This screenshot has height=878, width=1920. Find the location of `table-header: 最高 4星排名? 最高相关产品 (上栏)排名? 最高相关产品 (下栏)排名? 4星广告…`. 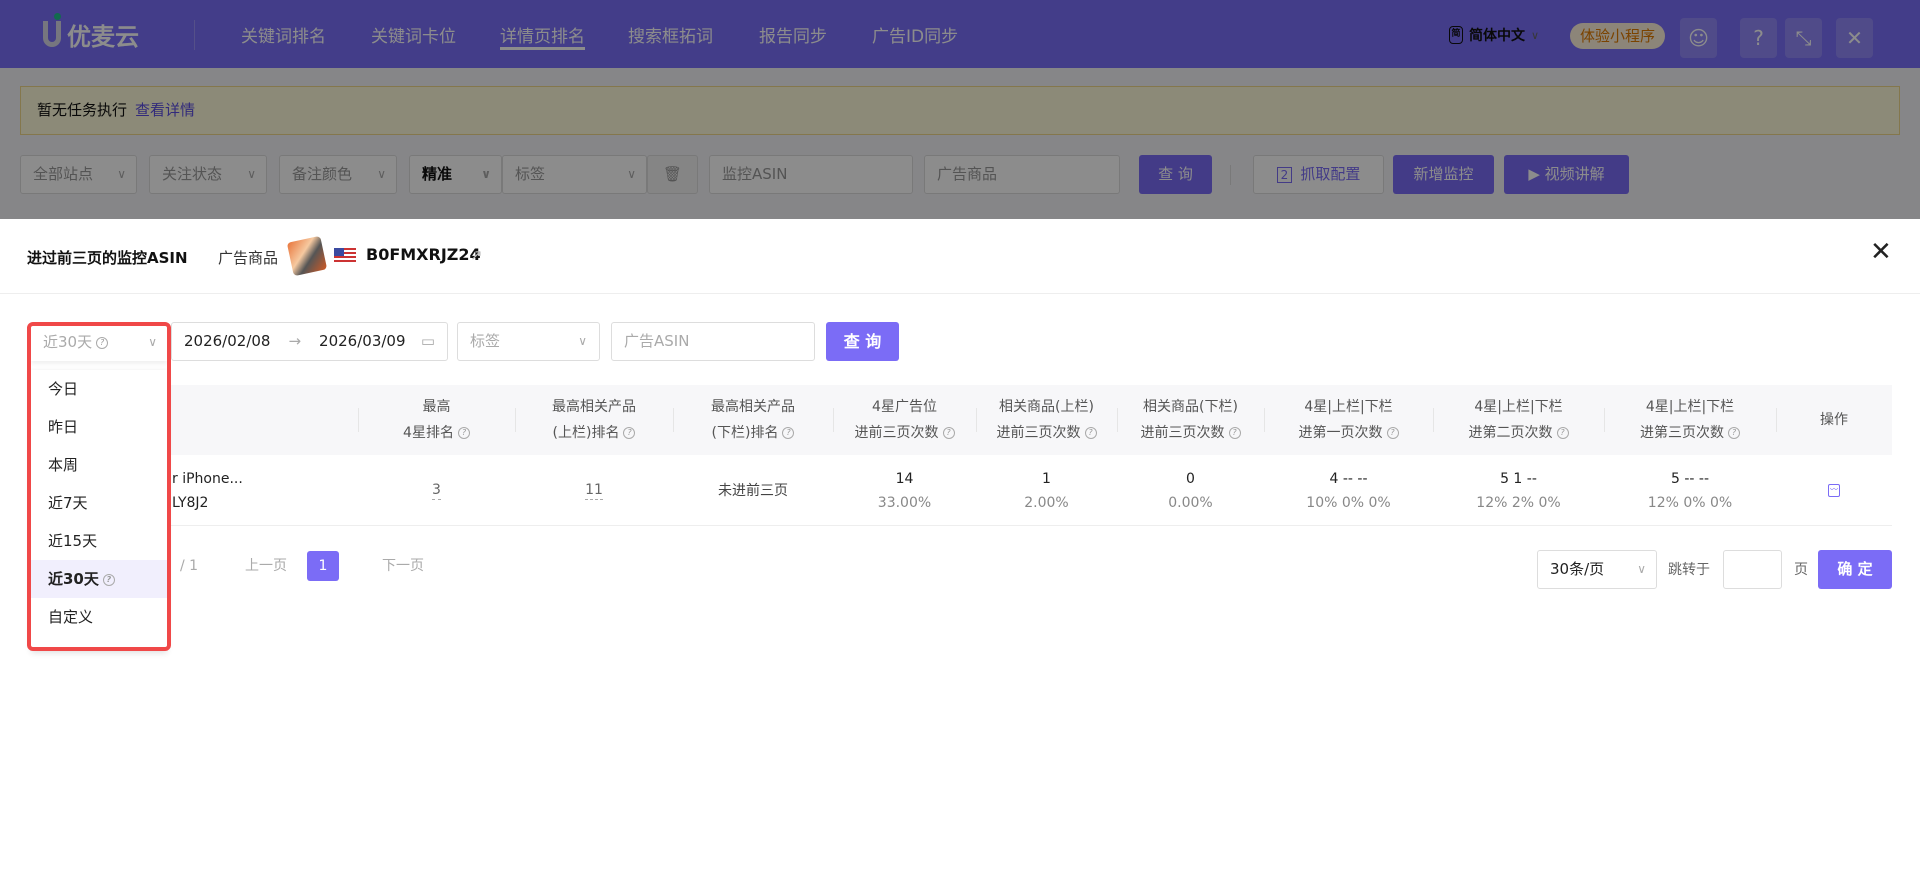

table-header: 最高 4星排名? 最高相关产品 (上栏)排名? 最高相关产品 (下栏)排名? 4星广告… is located at coordinates (964, 420).